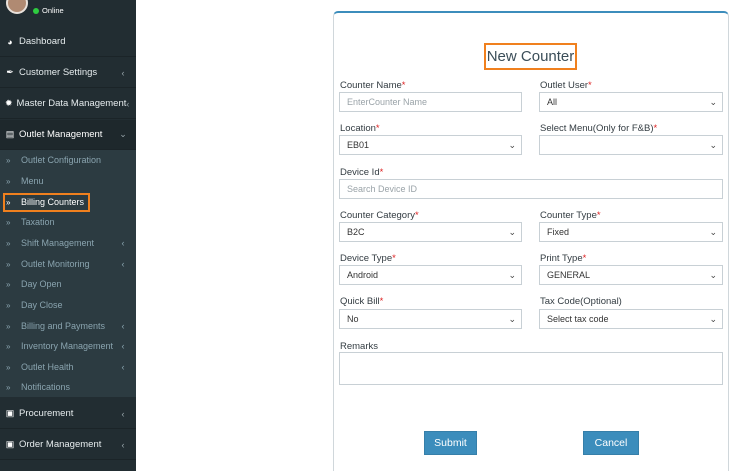  Describe the element at coordinates (68, 181) in the screenshot. I see `submenu-item-menu: » Menu` at that location.